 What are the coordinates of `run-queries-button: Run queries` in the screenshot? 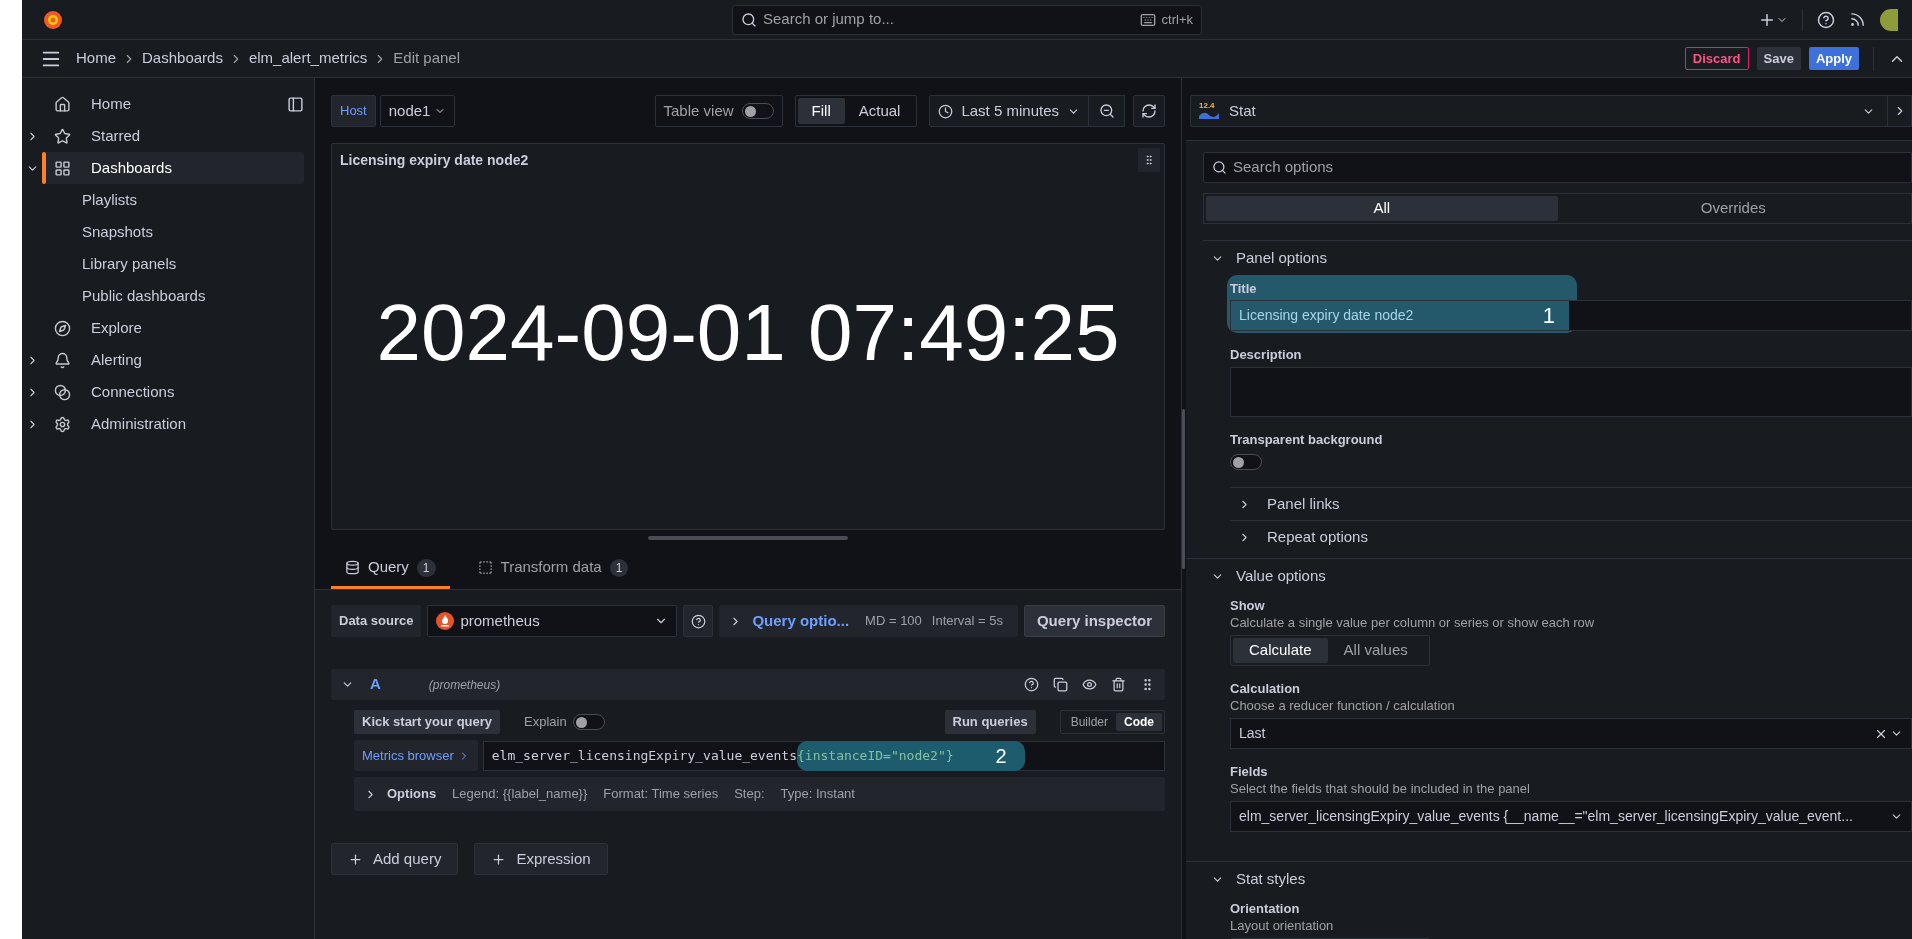 It's located at (990, 722).